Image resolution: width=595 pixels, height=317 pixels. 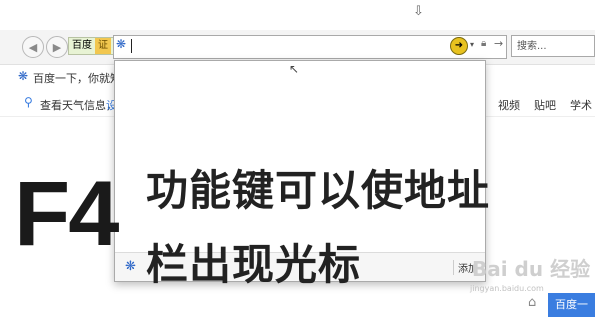 I want to click on nav-link-video: 视频, so click(x=509, y=105).